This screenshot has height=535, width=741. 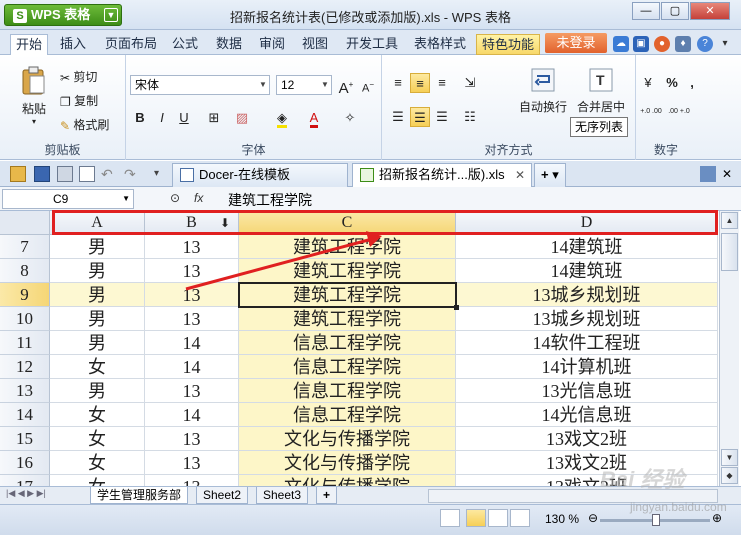 What do you see at coordinates (346, 86) in the screenshot?
I see `grow-font-button: A+` at bounding box center [346, 86].